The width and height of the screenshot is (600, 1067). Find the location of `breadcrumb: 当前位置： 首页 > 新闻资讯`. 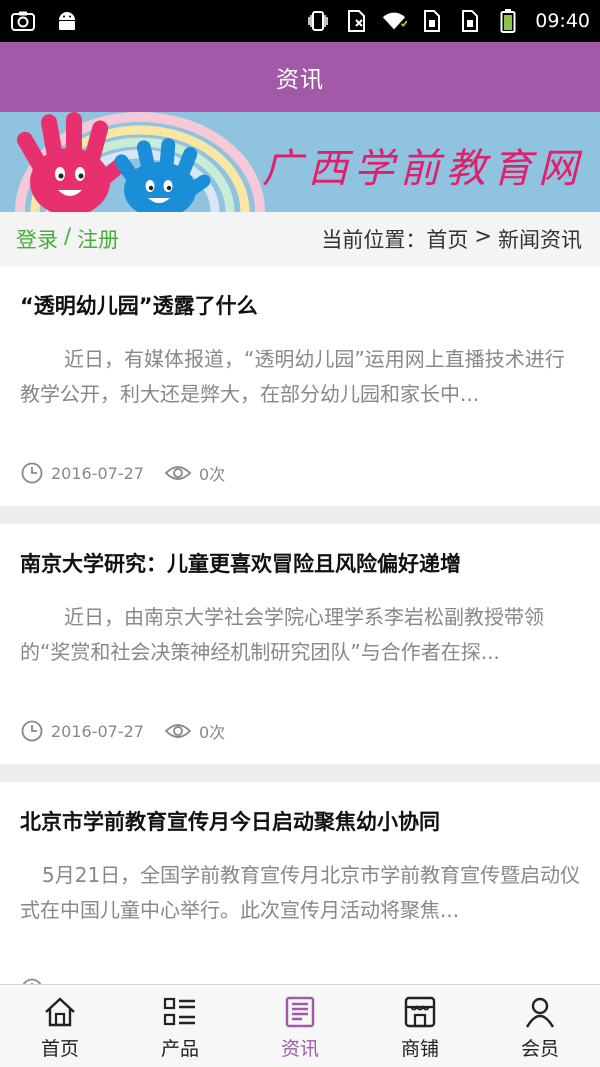

breadcrumb: 当前位置： 首页 > 新闻资讯 is located at coordinates (451, 239).